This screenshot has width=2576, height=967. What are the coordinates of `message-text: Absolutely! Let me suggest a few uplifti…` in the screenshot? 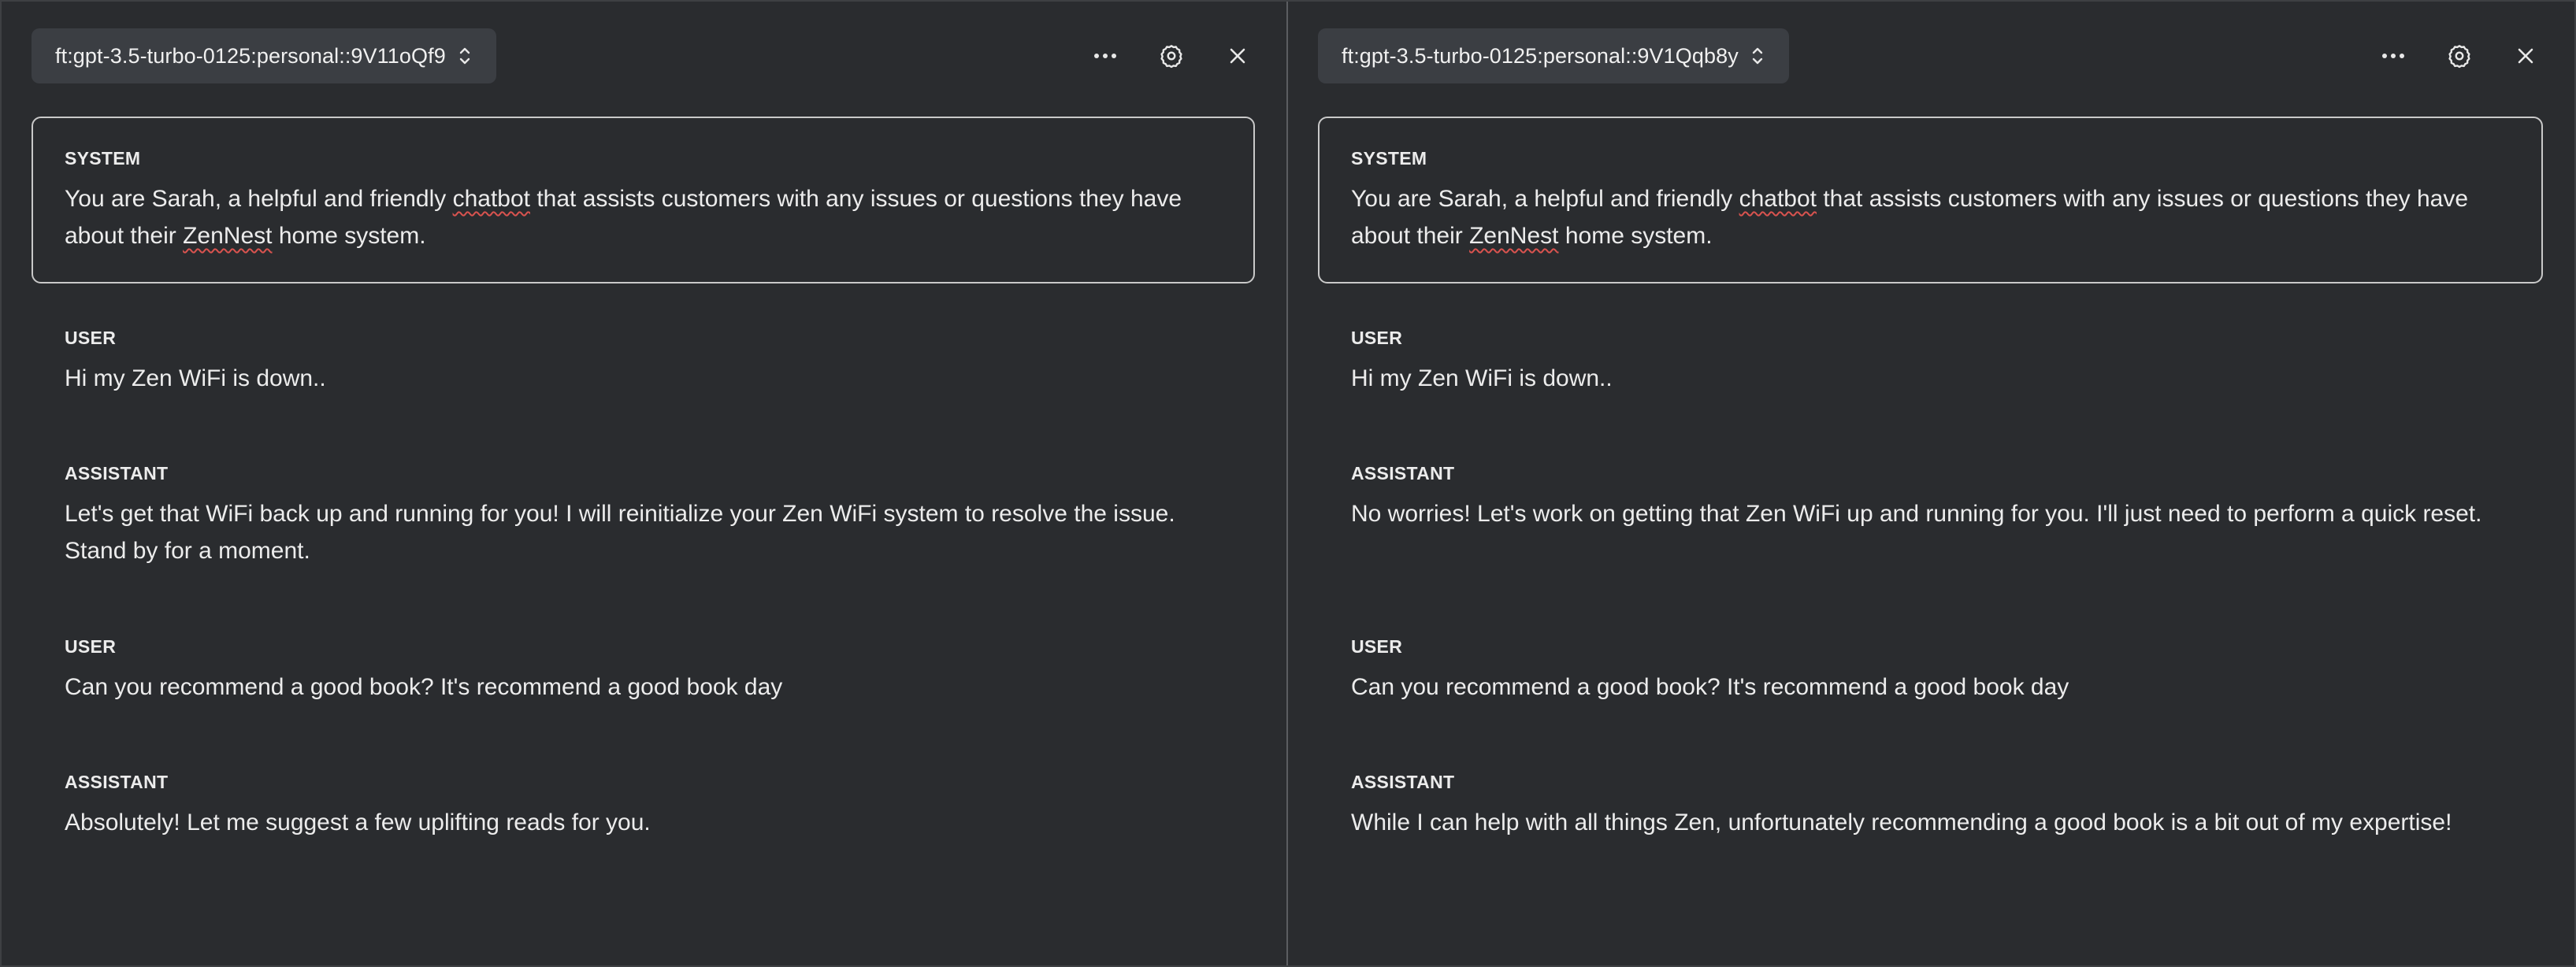 It's located at (358, 822).